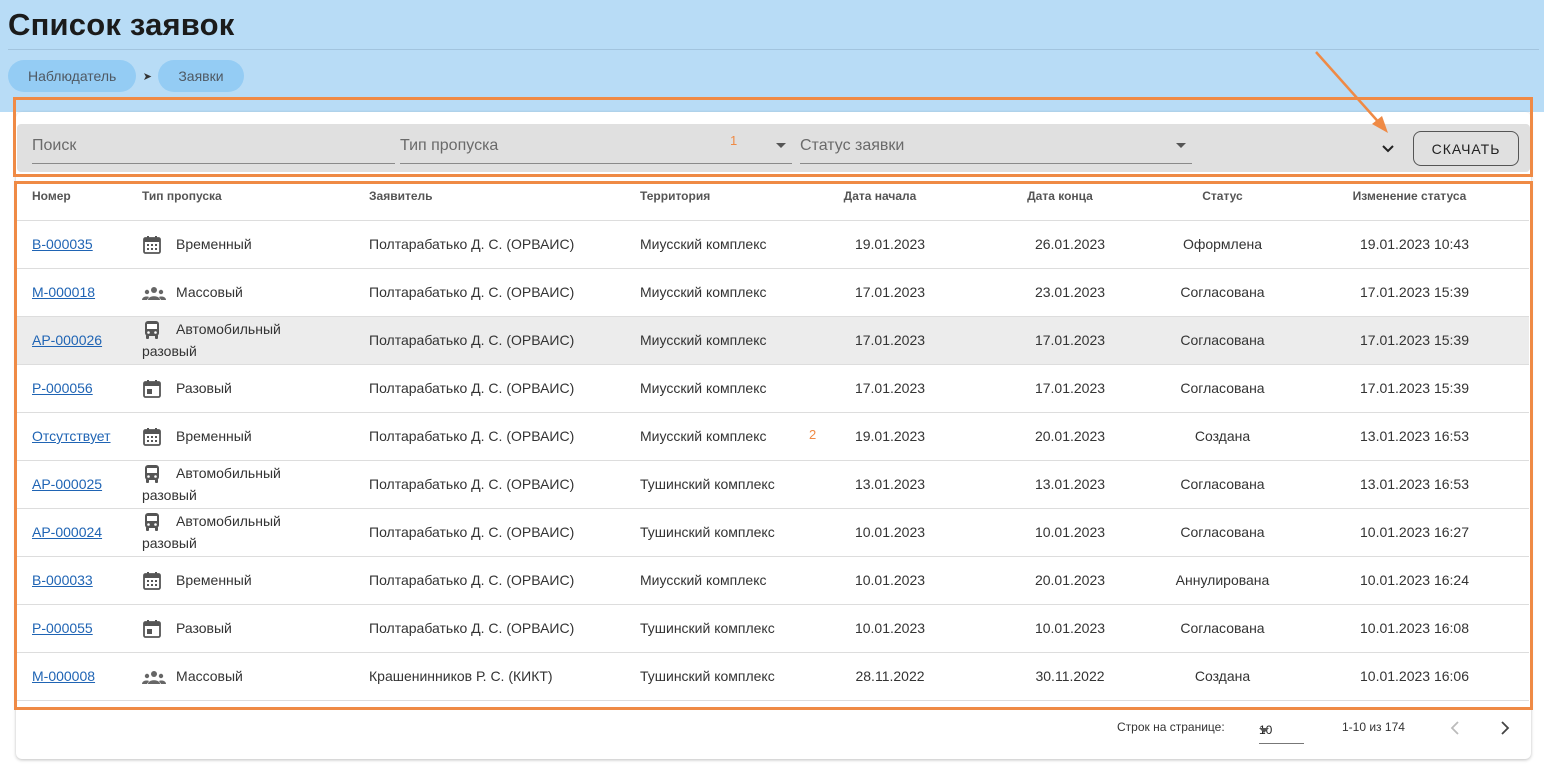  I want to click on request-number-link: АР-000026, so click(67, 340).